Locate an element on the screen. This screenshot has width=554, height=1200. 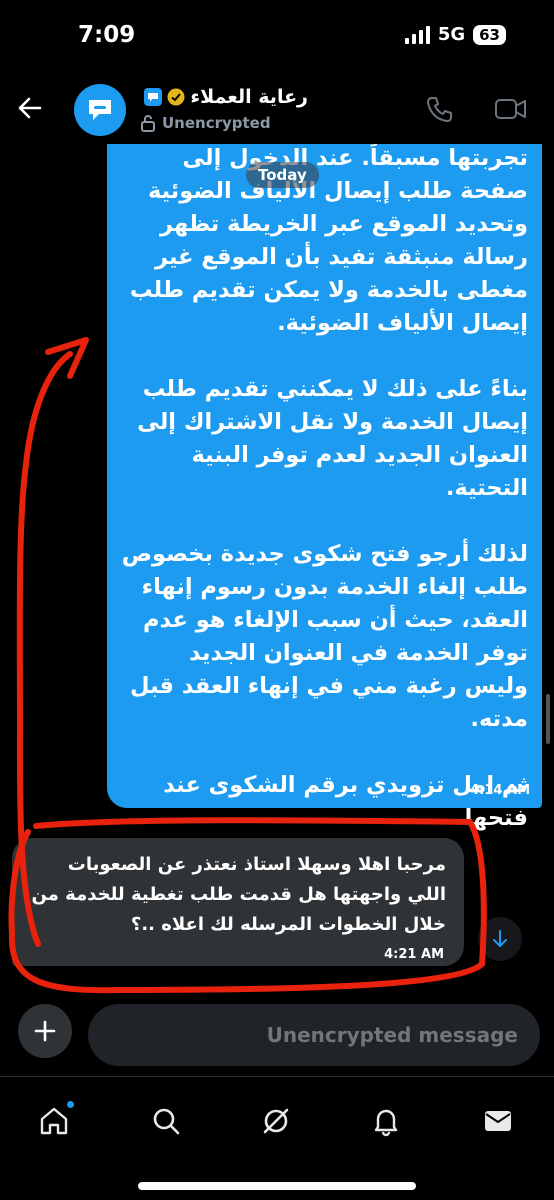
status-time: 7:09 is located at coordinates (107, 35).